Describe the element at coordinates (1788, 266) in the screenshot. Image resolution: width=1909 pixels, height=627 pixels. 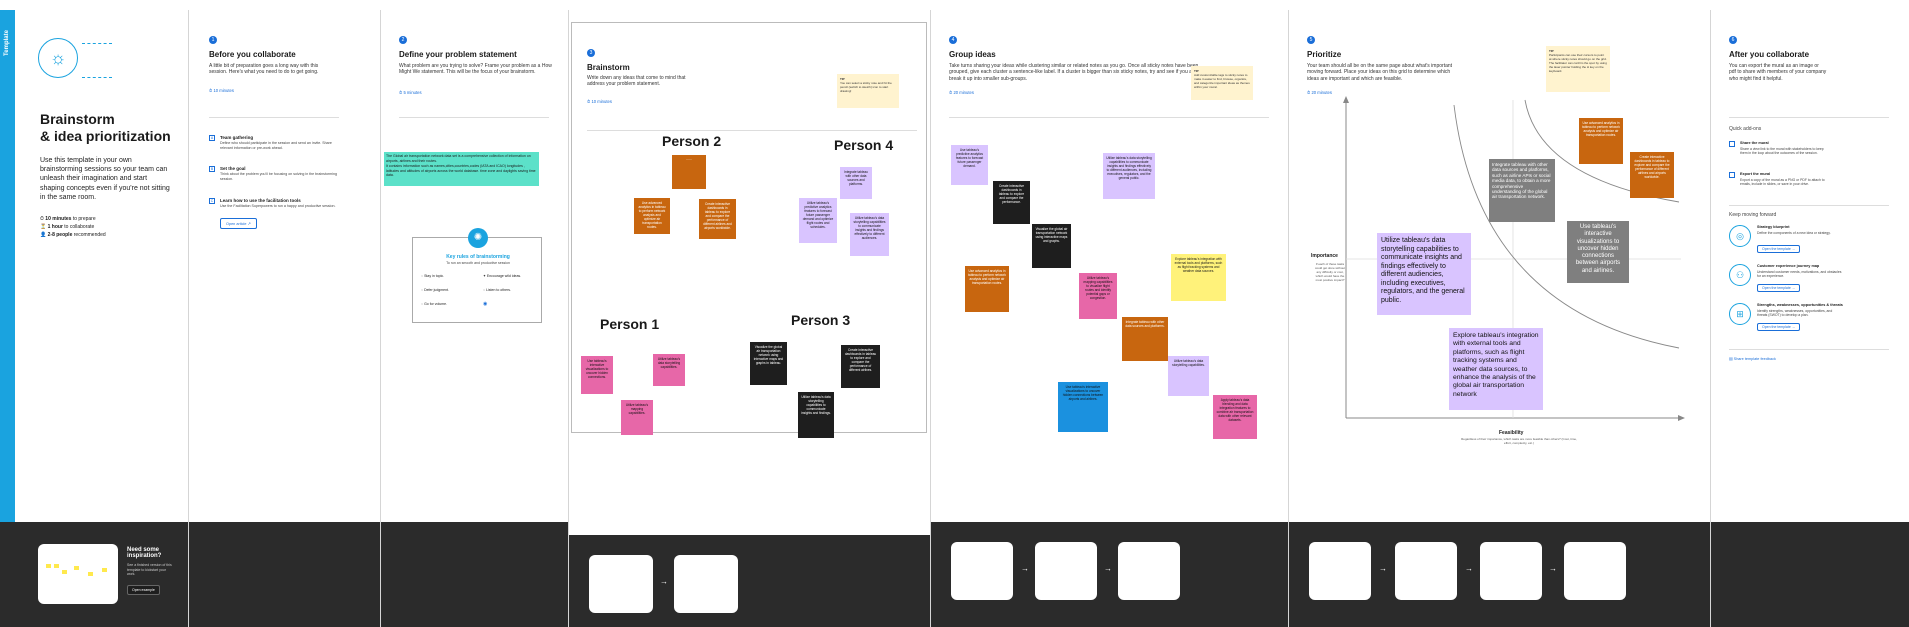
I see `template-title: Customer experience journey map` at that location.